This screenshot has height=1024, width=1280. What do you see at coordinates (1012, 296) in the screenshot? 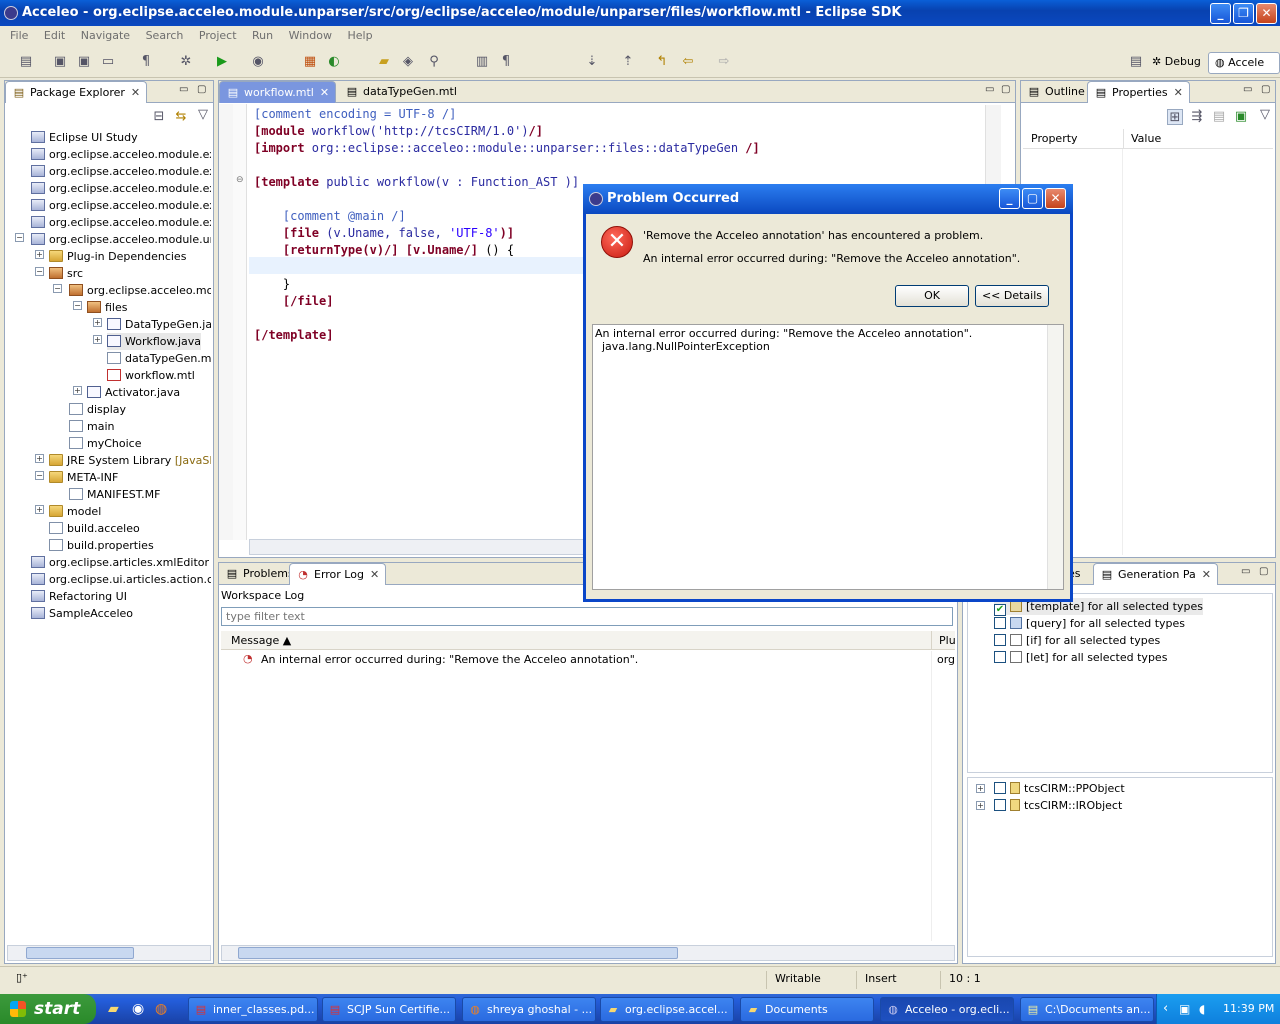
I see `details-button: << Details` at bounding box center [1012, 296].